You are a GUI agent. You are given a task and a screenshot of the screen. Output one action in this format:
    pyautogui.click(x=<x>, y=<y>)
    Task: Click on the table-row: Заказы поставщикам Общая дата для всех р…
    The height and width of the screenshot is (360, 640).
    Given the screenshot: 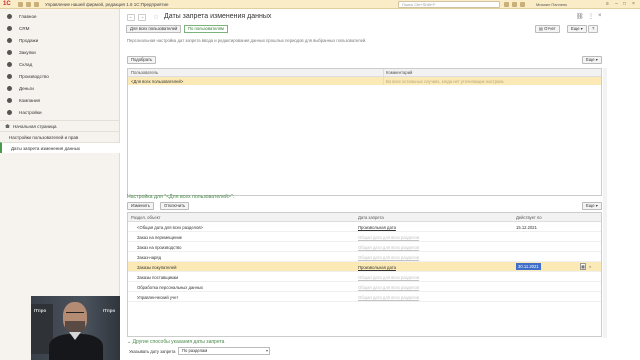 What is the action you would take?
    pyautogui.click(x=364, y=277)
    